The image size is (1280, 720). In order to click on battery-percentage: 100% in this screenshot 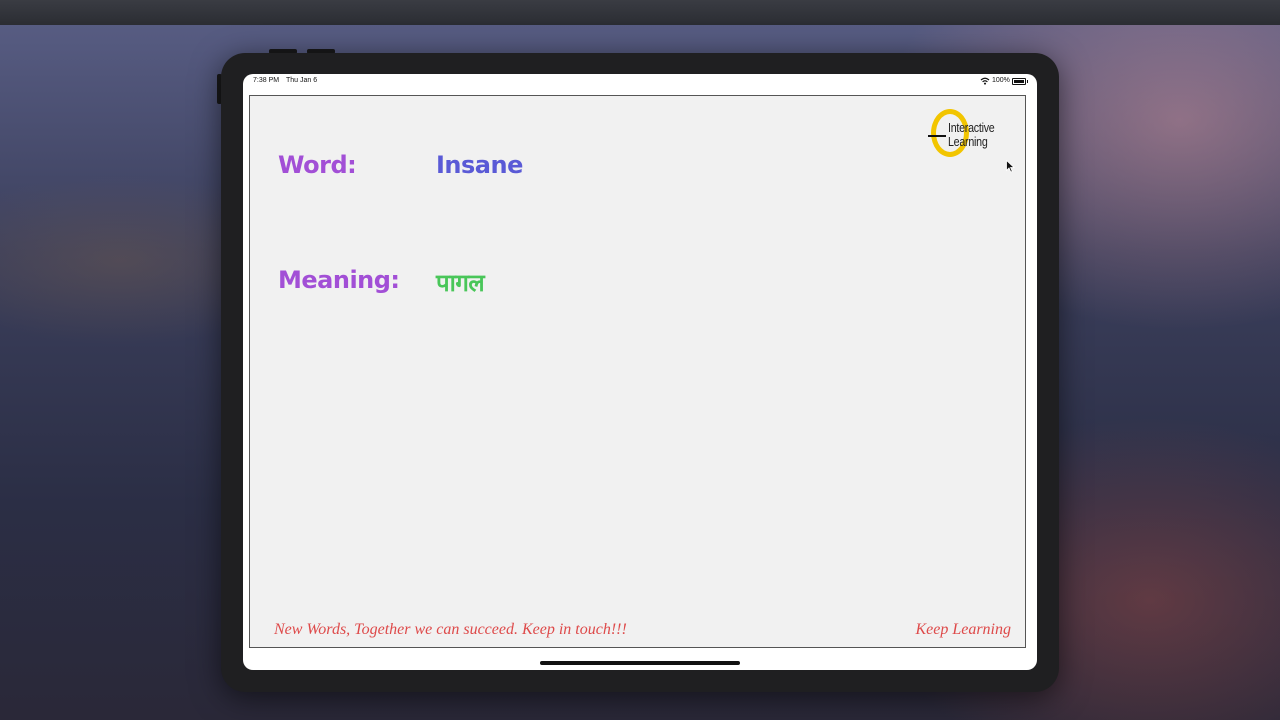, I will do `click(1001, 80)`.